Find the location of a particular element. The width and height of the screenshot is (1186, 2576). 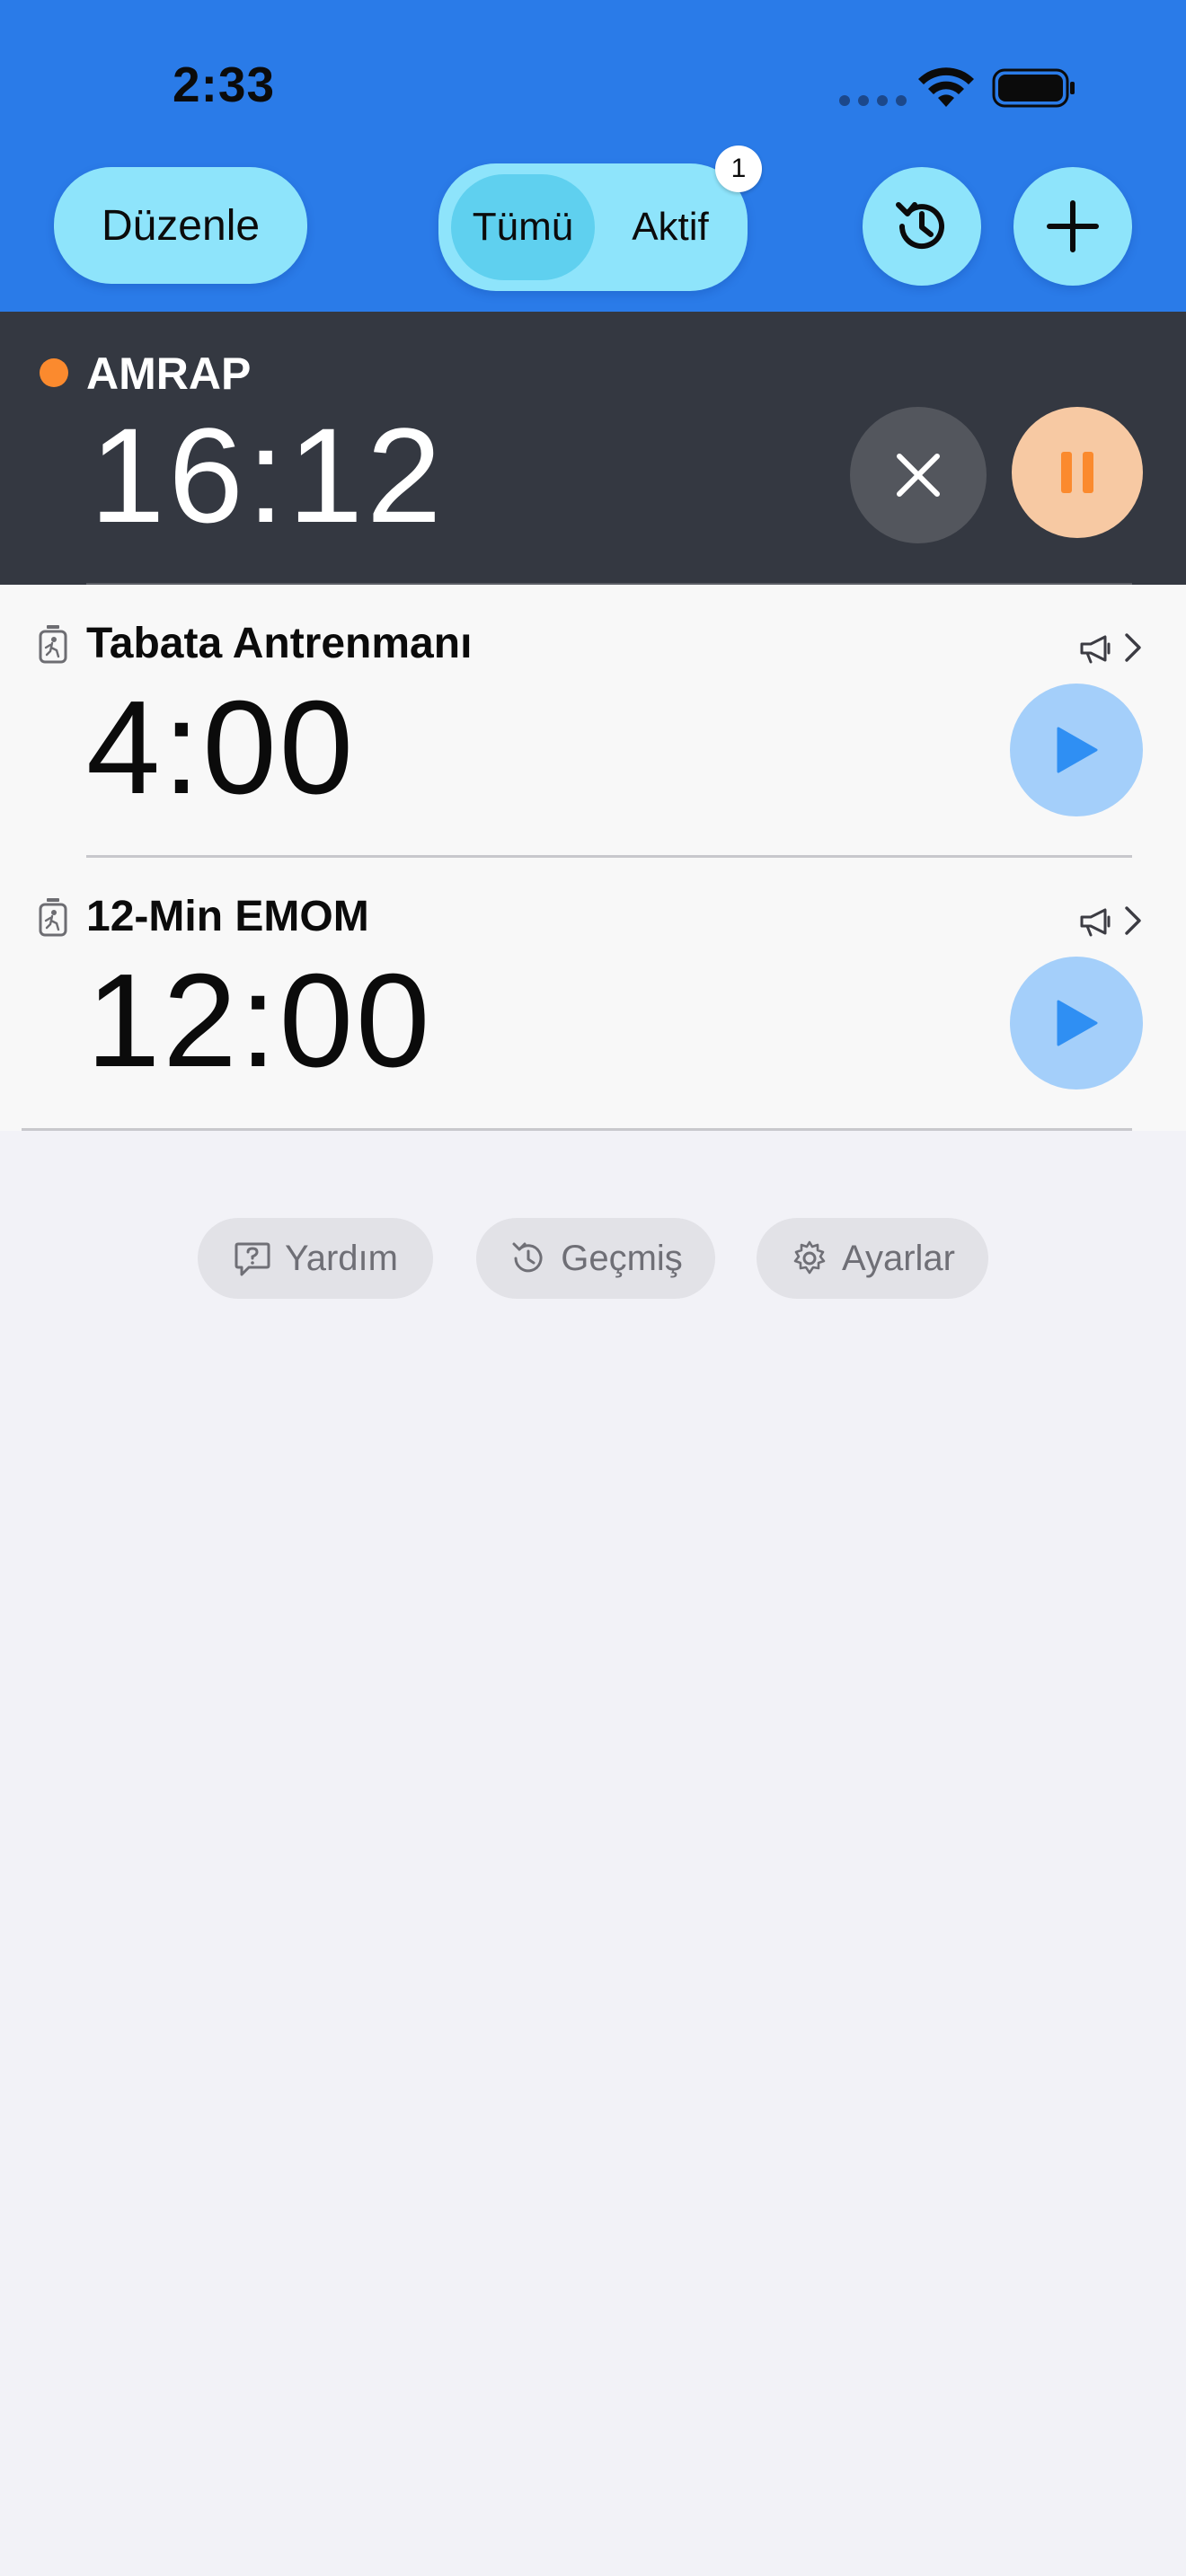

add-timer-button is located at coordinates (1072, 226).